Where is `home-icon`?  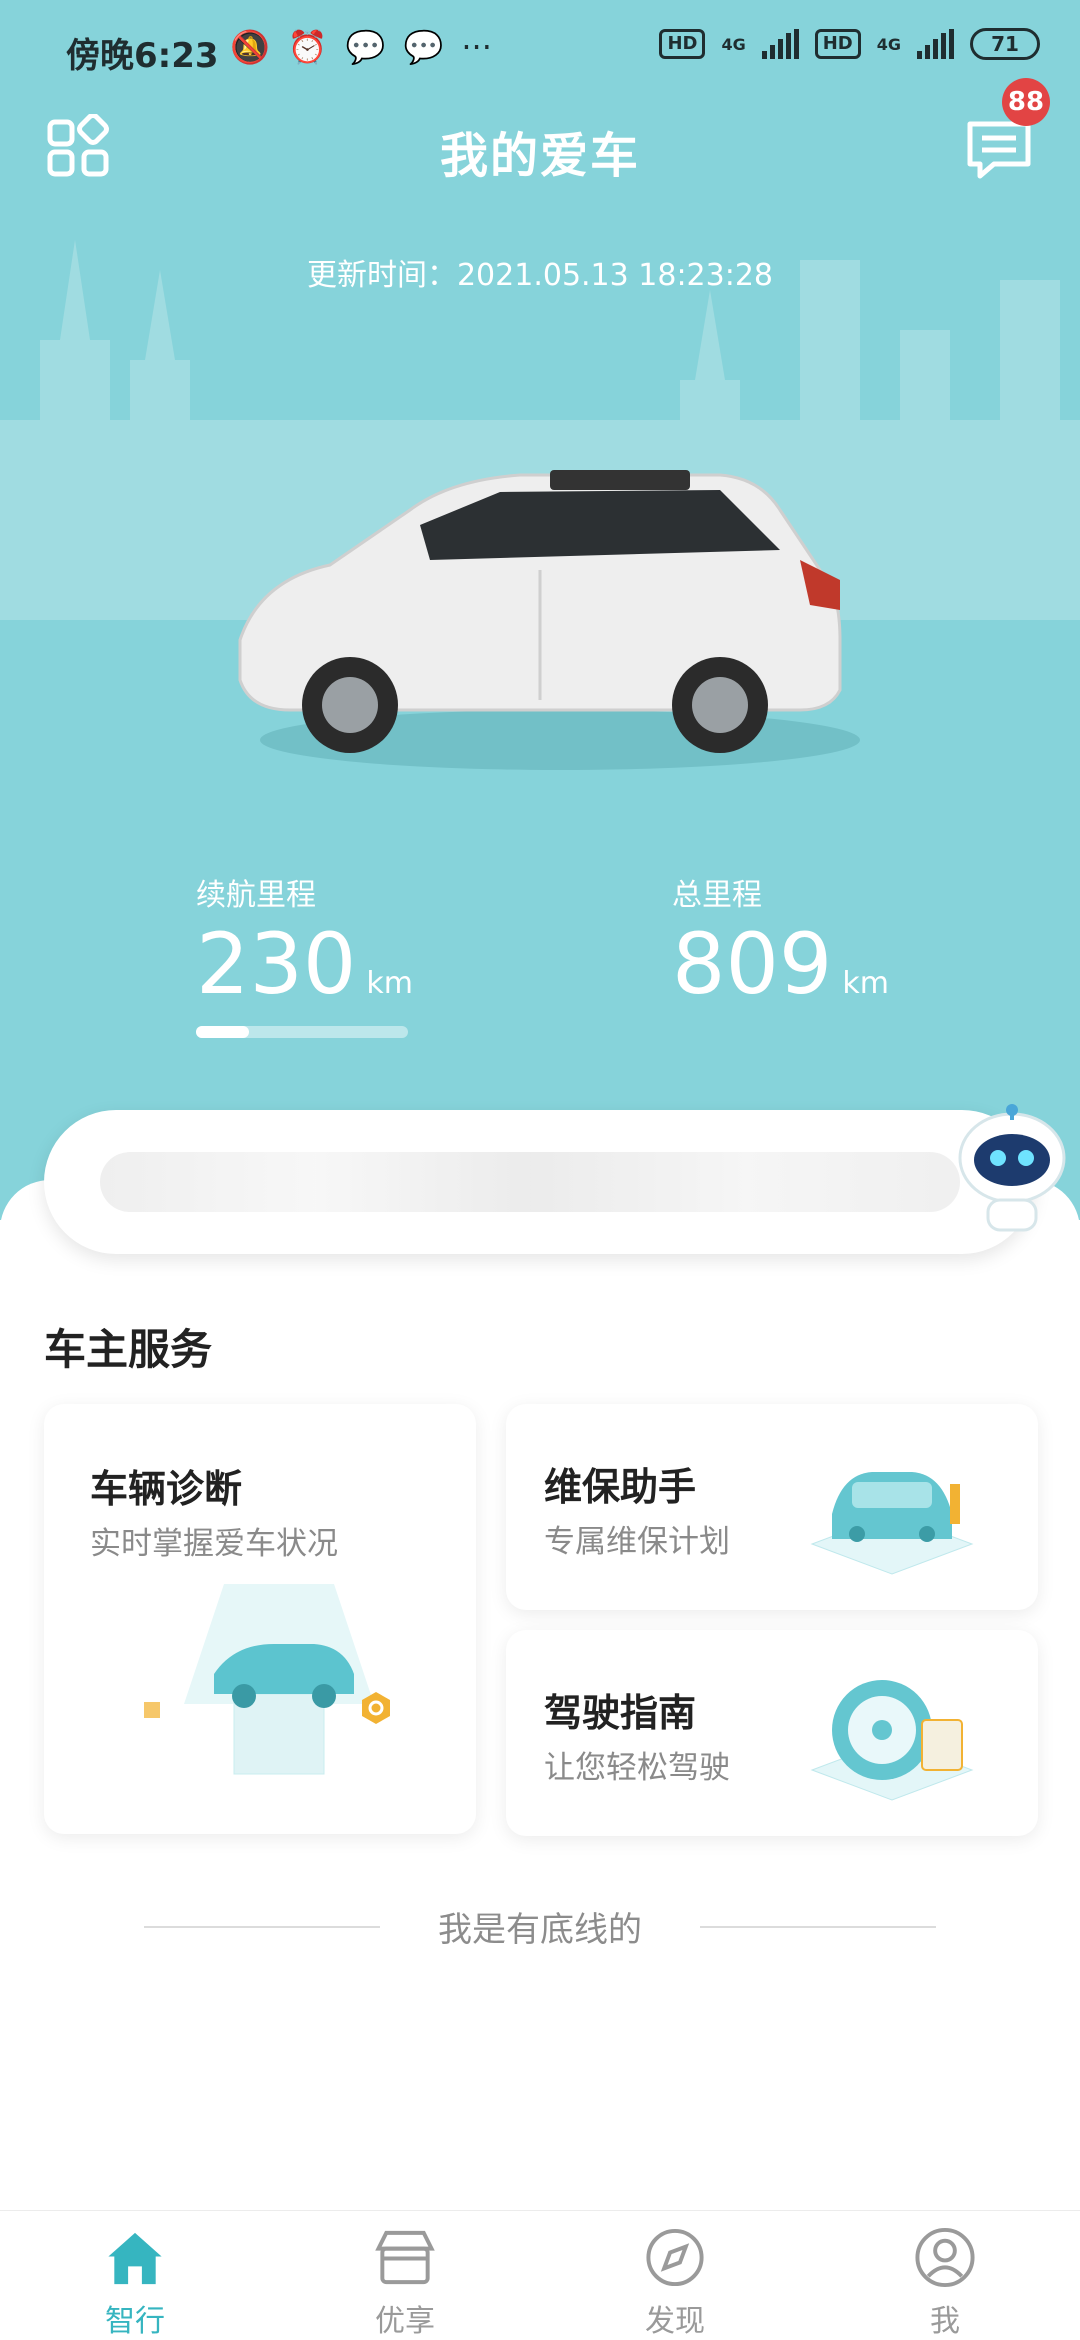
home-icon is located at coordinates (135, 2258).